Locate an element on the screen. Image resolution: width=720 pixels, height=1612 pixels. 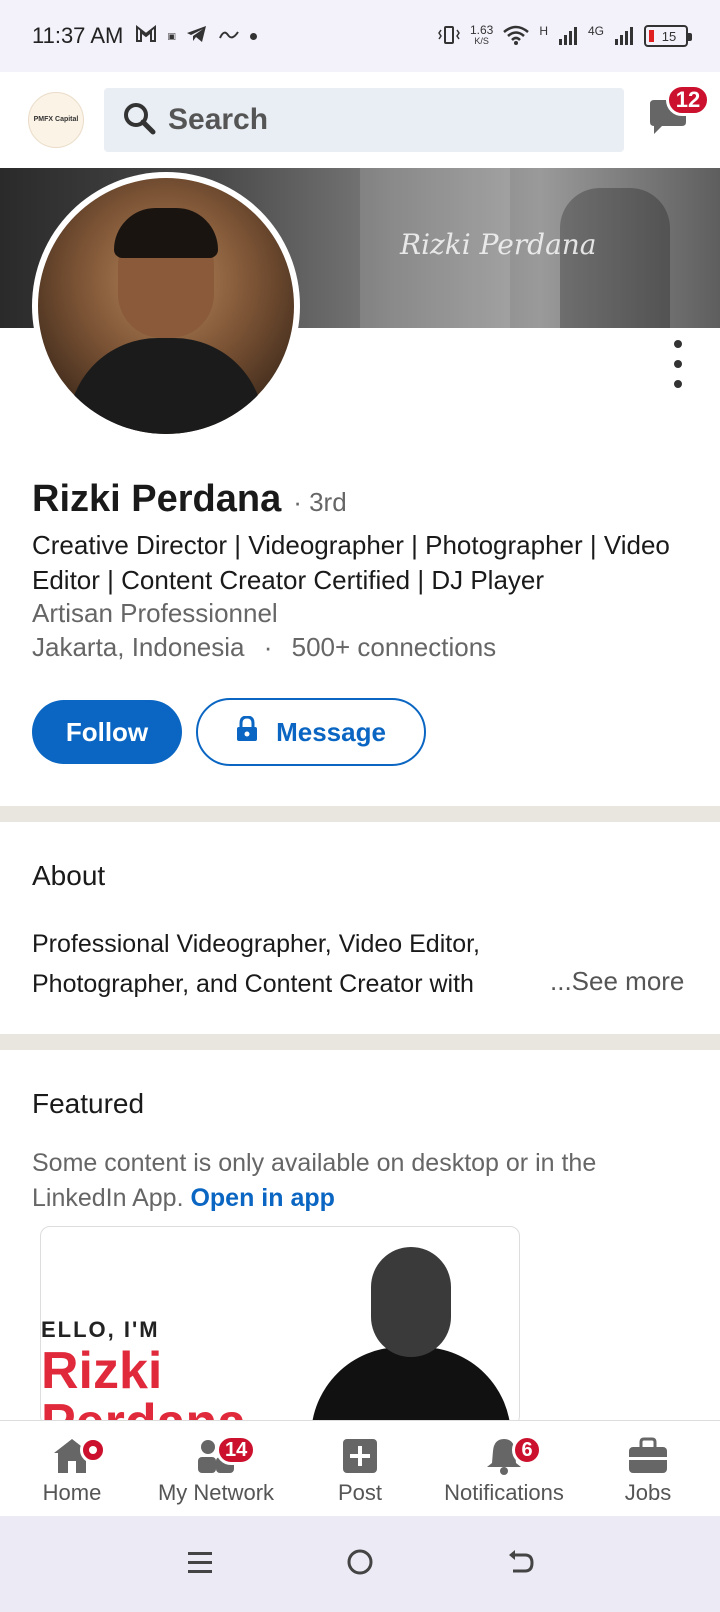
nav-label-jobs: Jobs is located at coordinates (648, 1492).